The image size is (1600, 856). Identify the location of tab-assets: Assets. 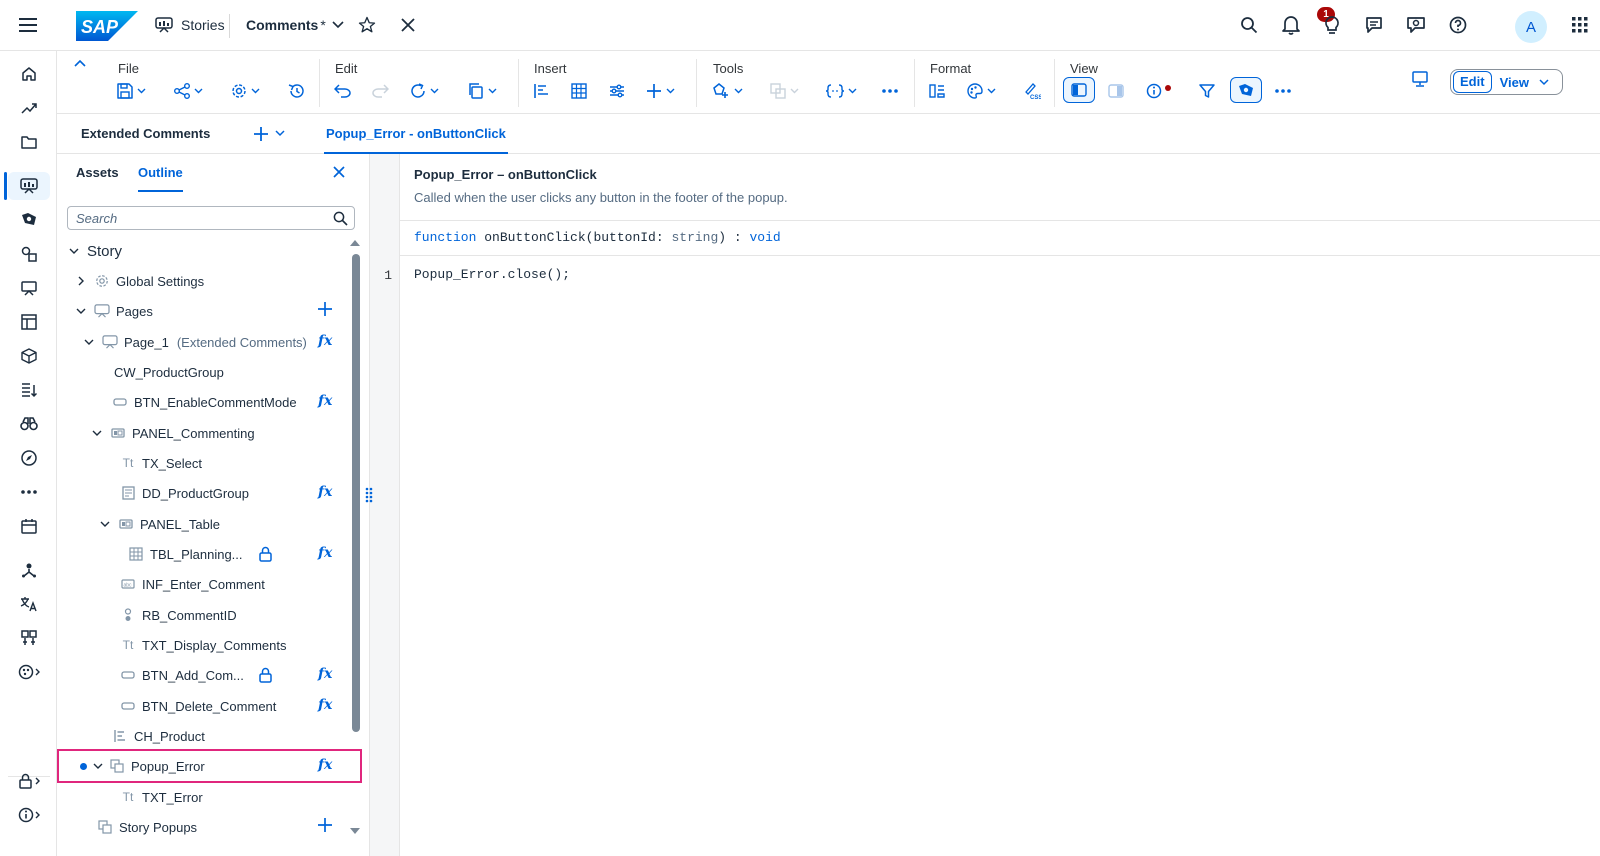
(97, 172).